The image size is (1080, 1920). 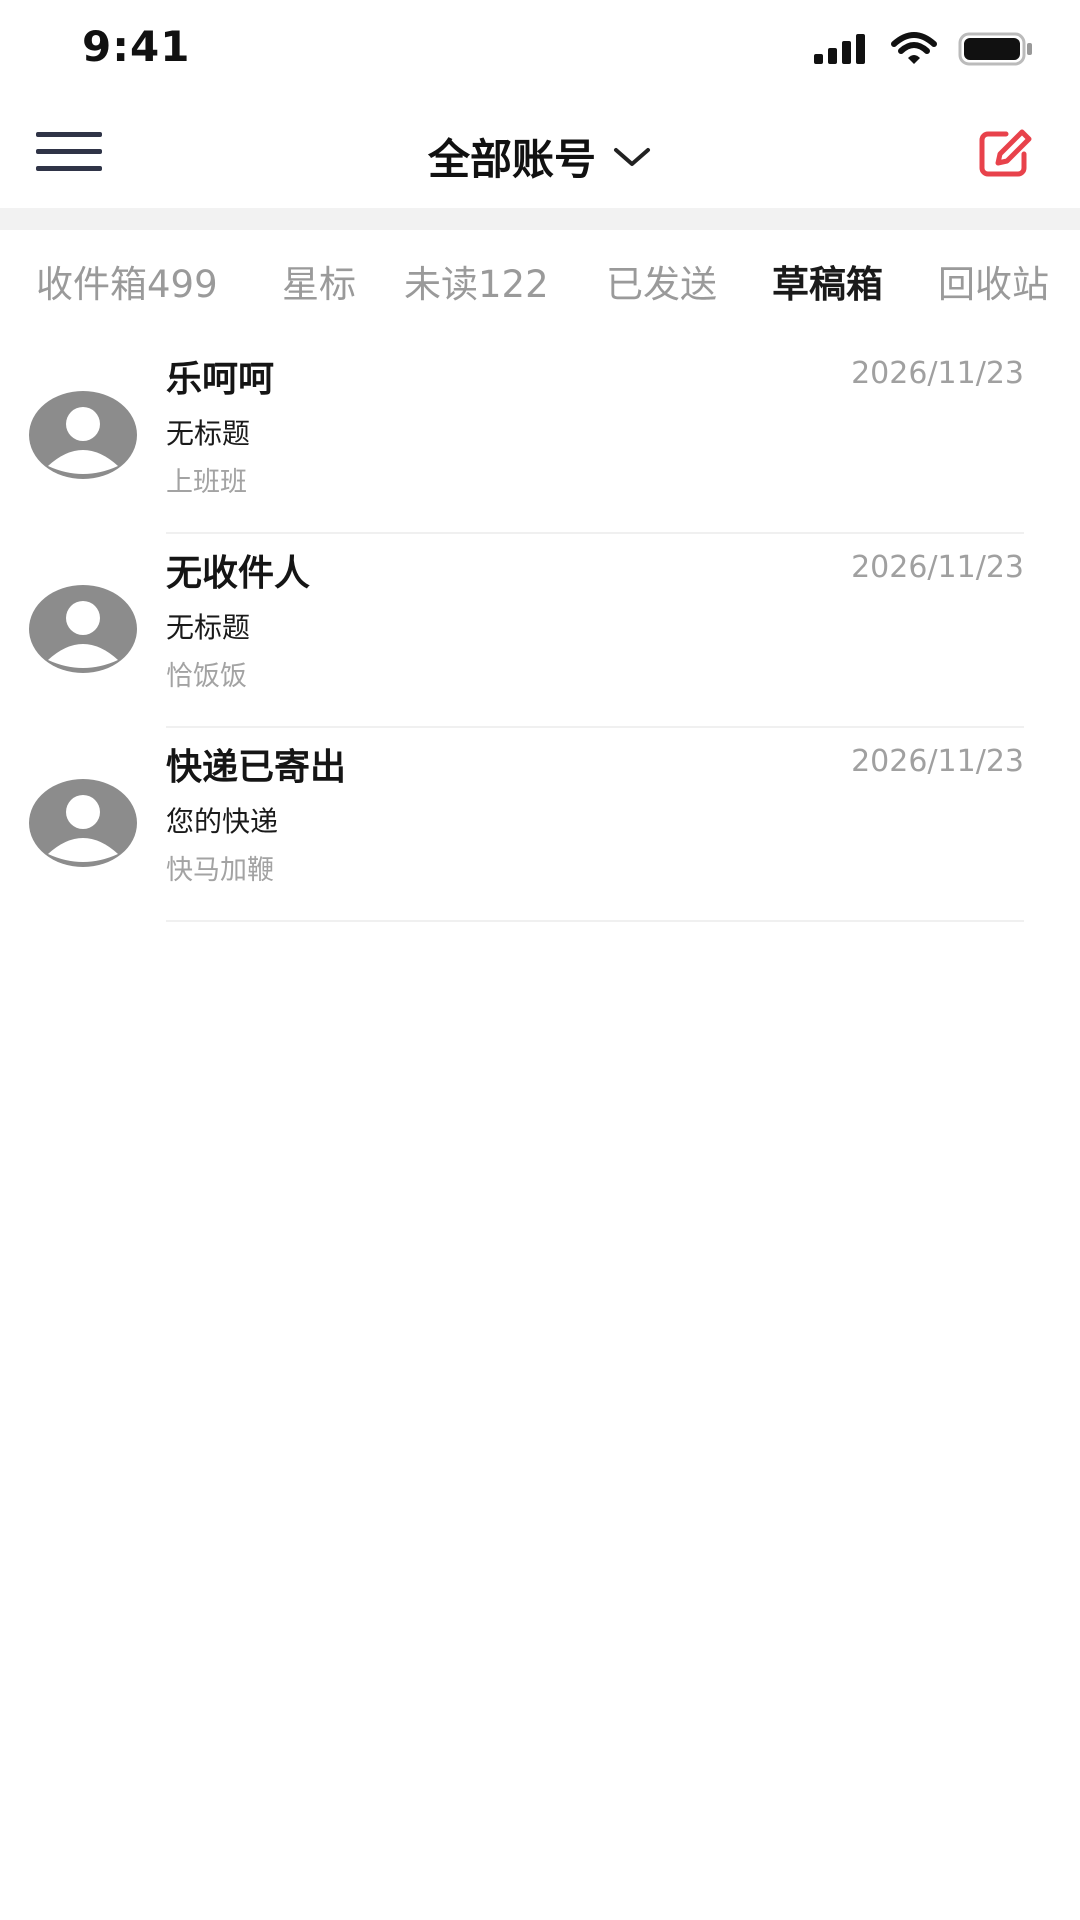 I want to click on mail-list-item: 乐呵呵 2026/11/23 无标题 上班班, so click(x=540, y=437).